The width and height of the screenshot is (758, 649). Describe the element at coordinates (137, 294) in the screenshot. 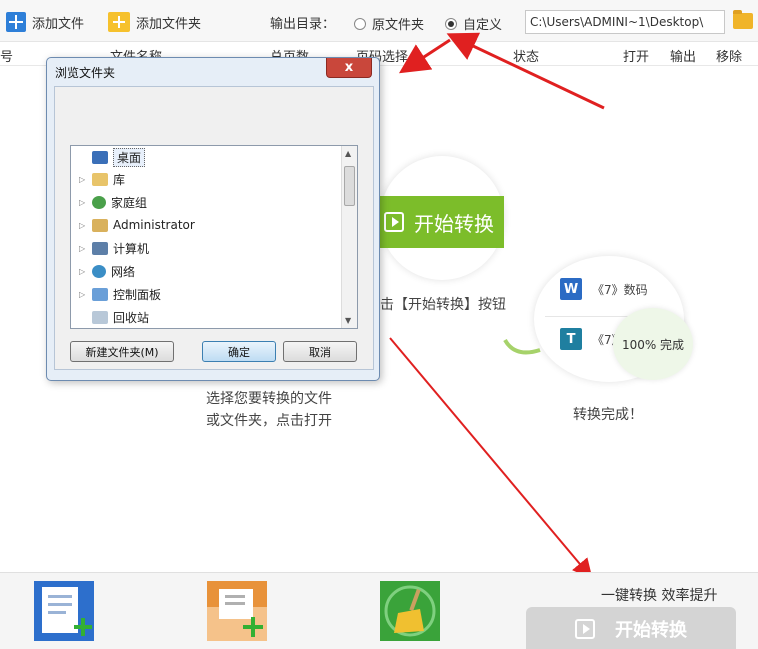

I see `tree-label: 控制面板` at that location.